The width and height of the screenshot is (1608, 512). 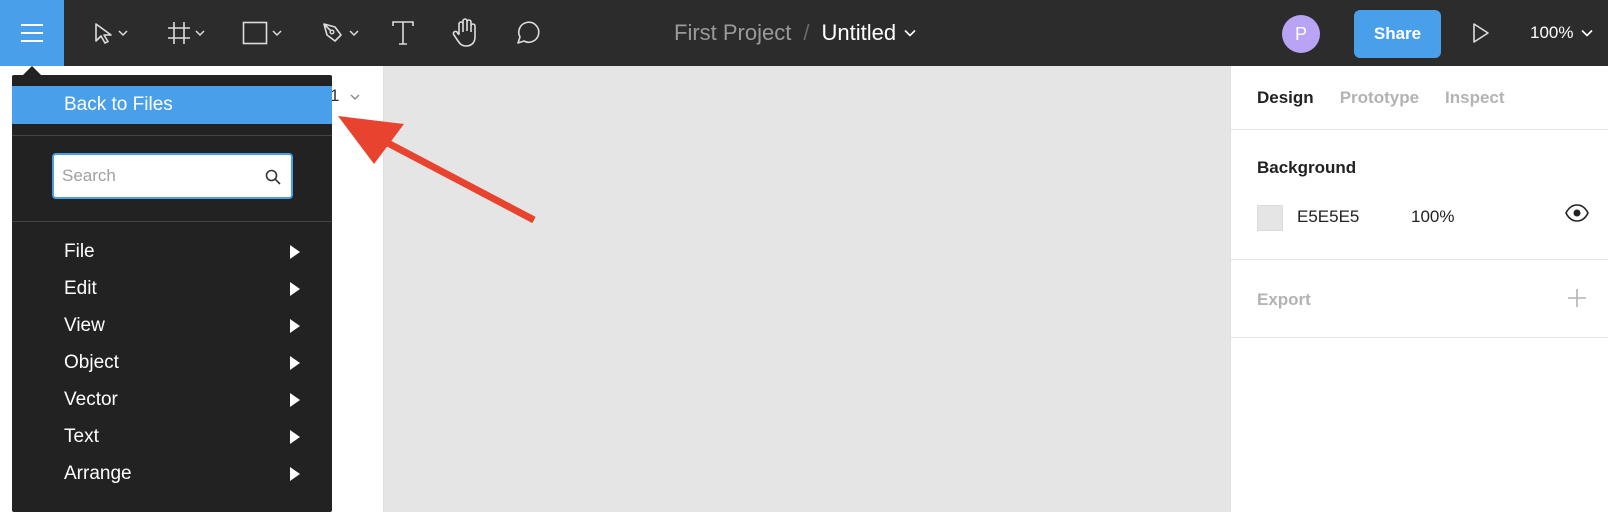 What do you see at coordinates (1419, 299) in the screenshot?
I see `export-section: Export` at bounding box center [1419, 299].